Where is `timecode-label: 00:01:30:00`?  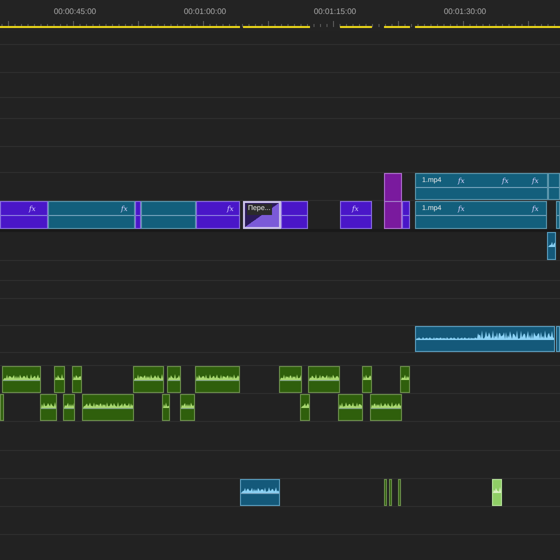
timecode-label: 00:01:30:00 is located at coordinates (465, 12).